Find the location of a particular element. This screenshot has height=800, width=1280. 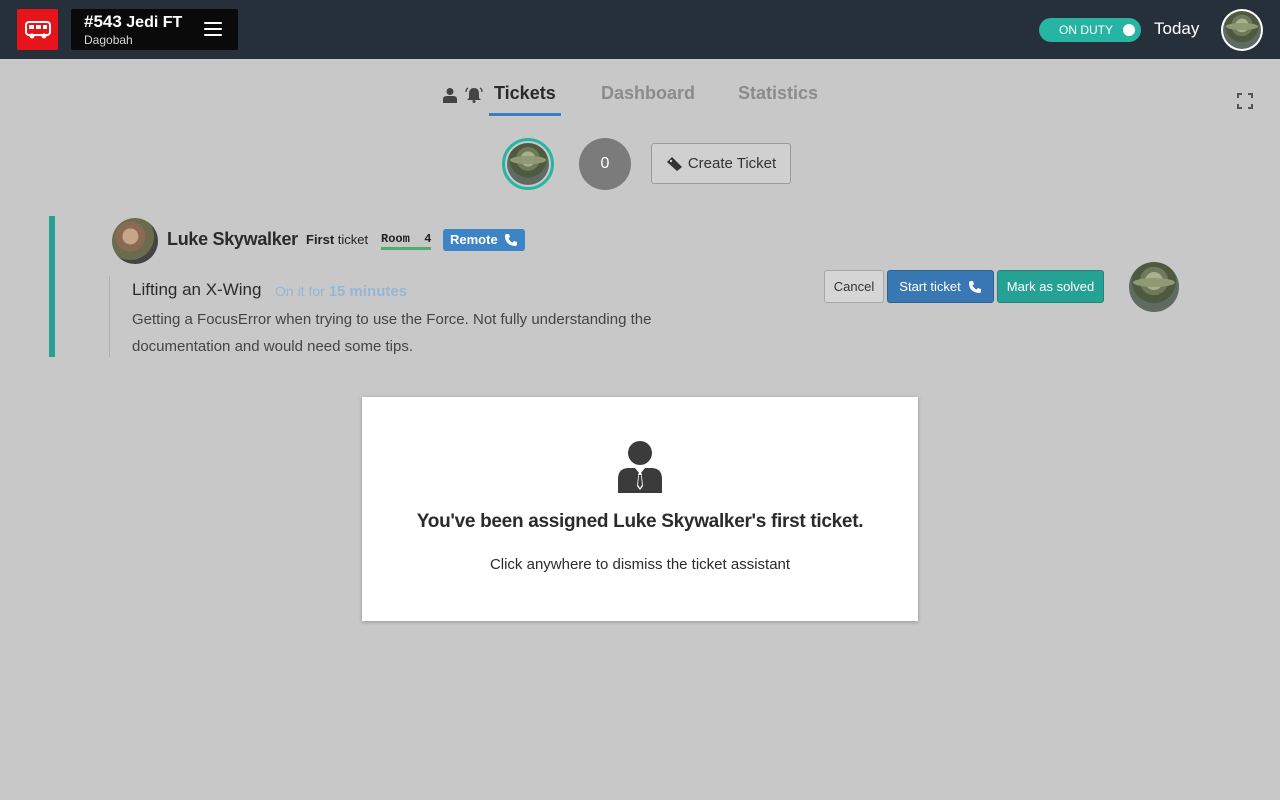

student-avatar is located at coordinates (135, 241).